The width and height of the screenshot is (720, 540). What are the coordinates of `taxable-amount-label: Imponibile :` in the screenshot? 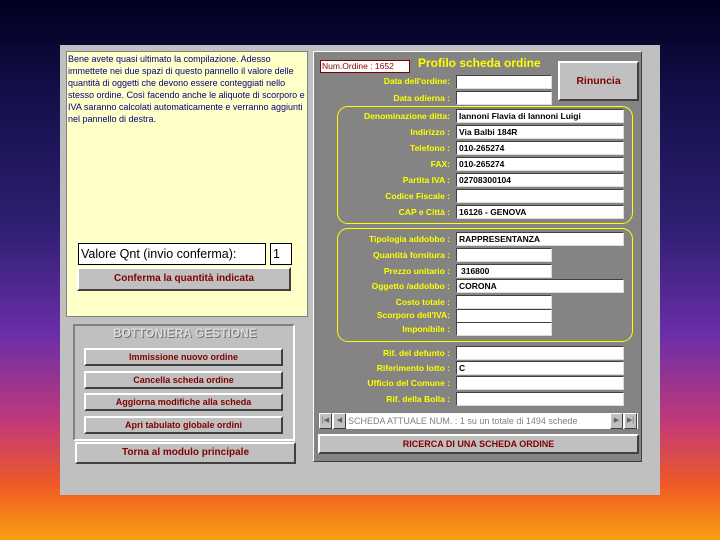 It's located at (426, 329).